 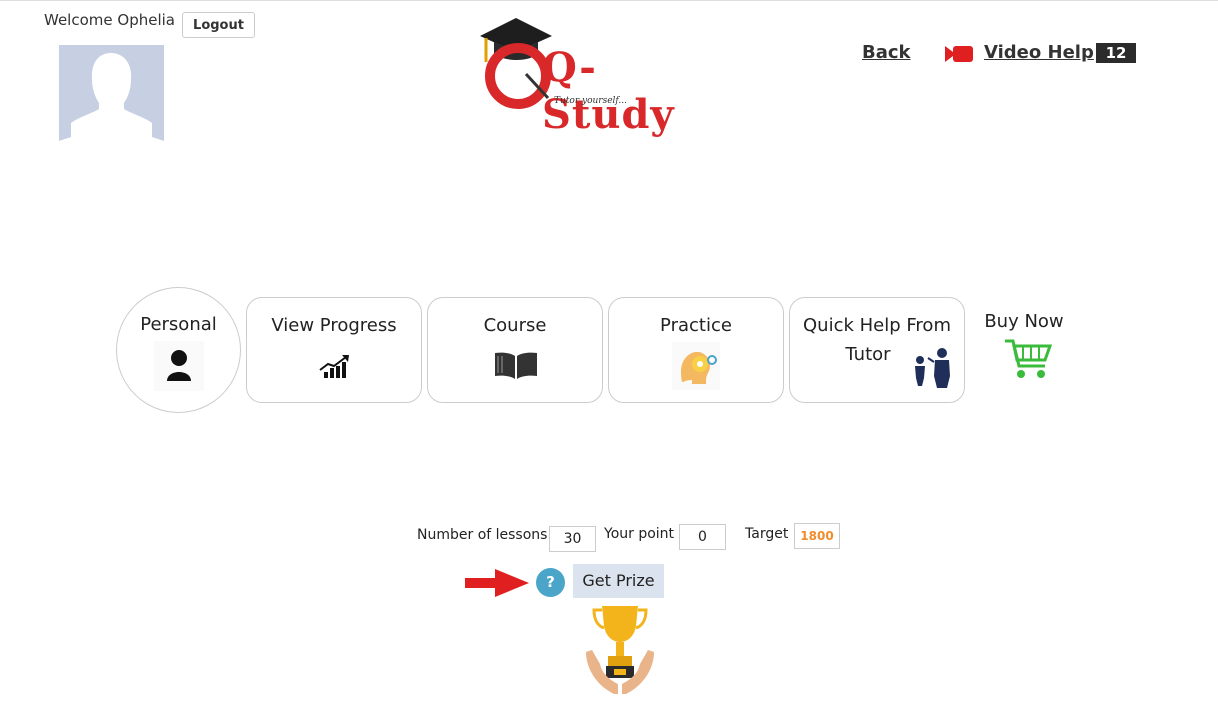 What do you see at coordinates (618, 581) in the screenshot?
I see `get-prize-button: Get Prize` at bounding box center [618, 581].